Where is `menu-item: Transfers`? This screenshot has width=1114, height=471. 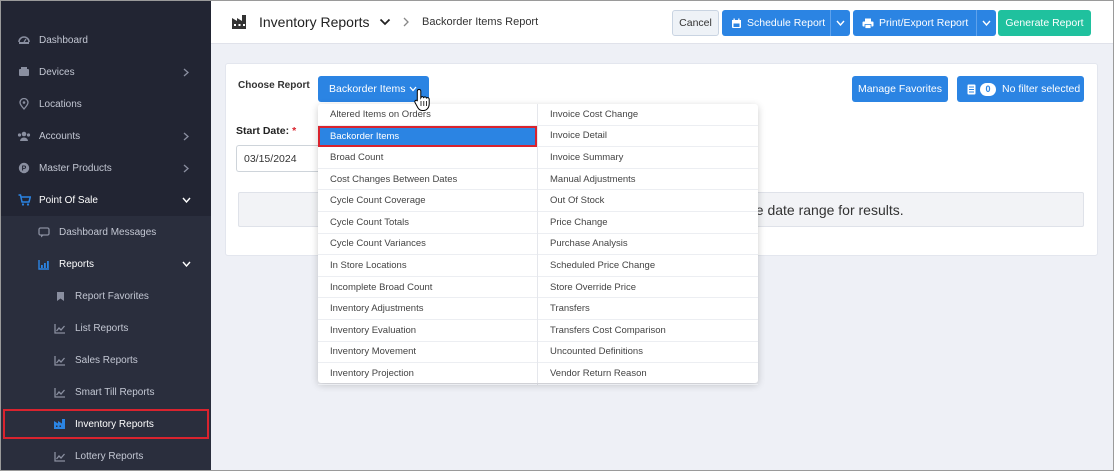 menu-item: Transfers is located at coordinates (648, 309).